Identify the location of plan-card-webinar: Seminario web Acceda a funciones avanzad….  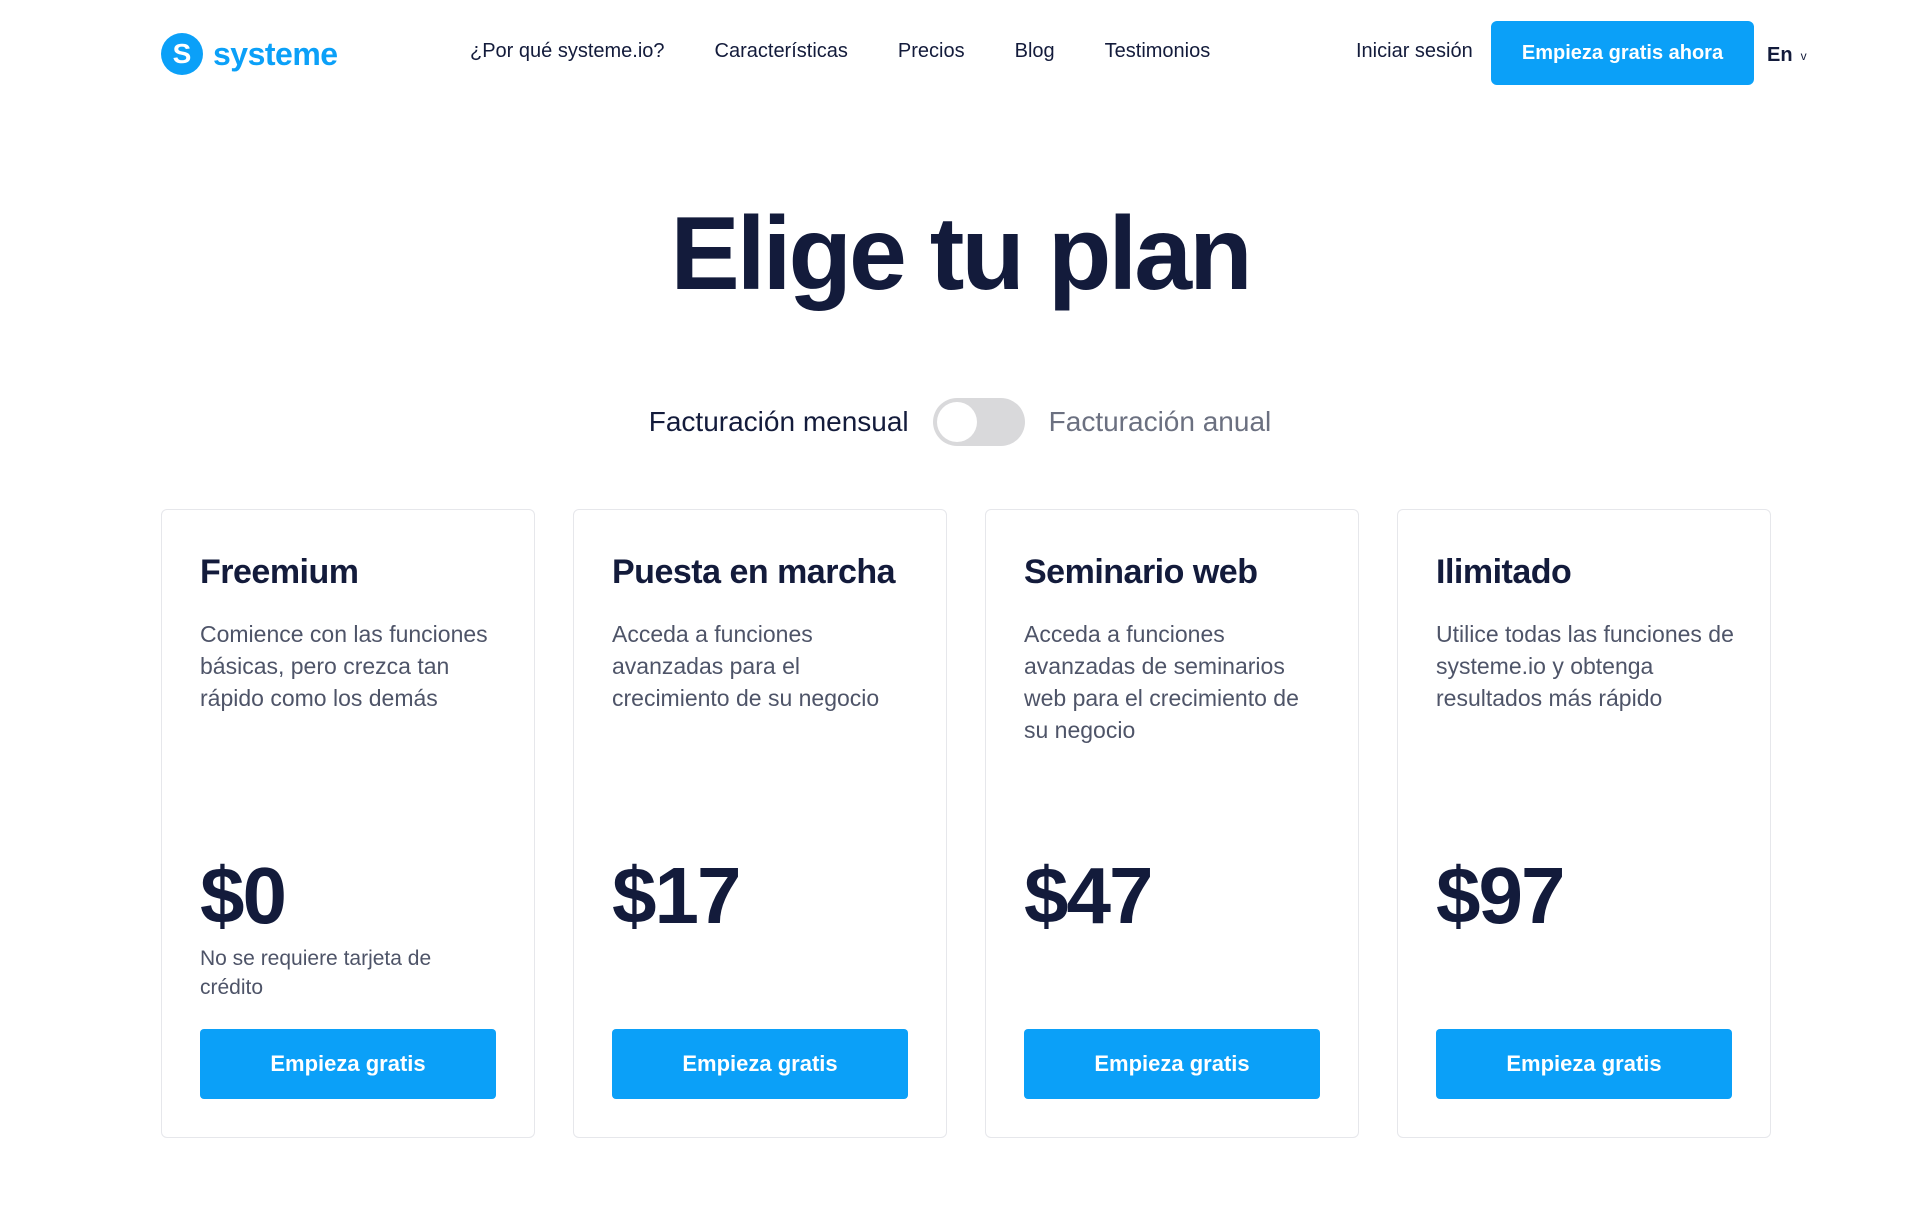
(1172, 823).